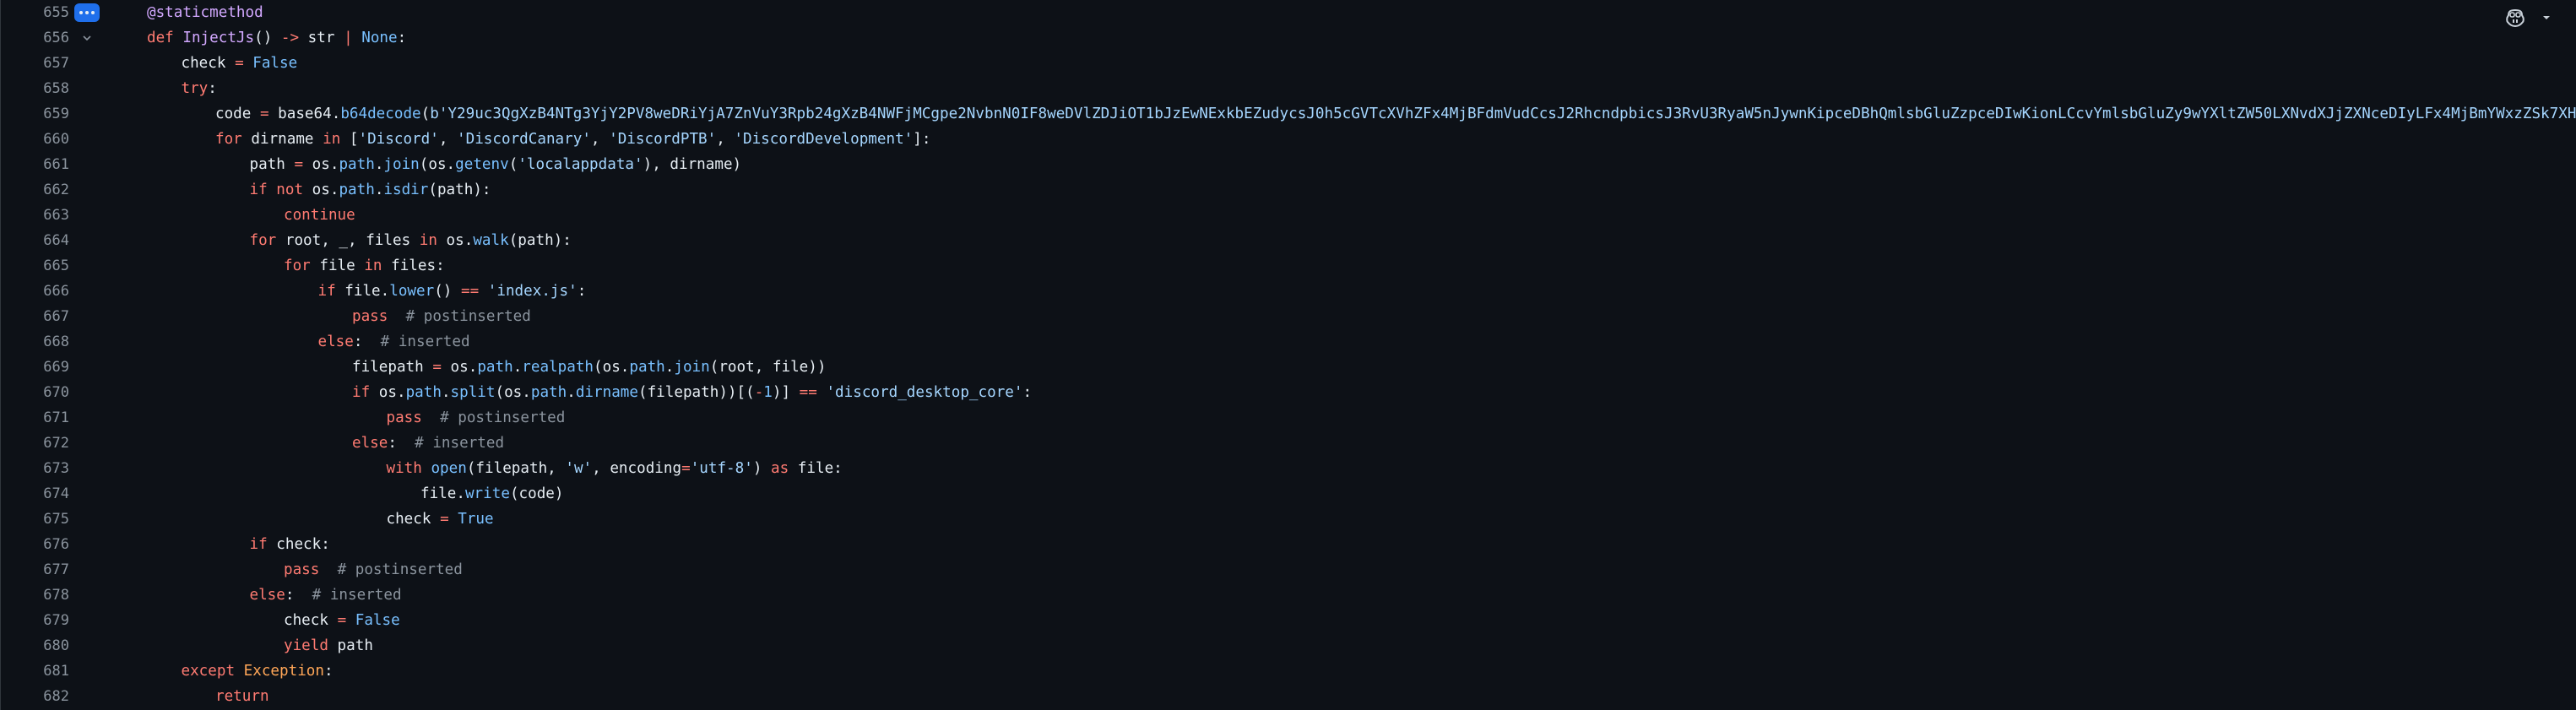 The image size is (2576, 710). I want to click on line-number: 681, so click(35, 671).